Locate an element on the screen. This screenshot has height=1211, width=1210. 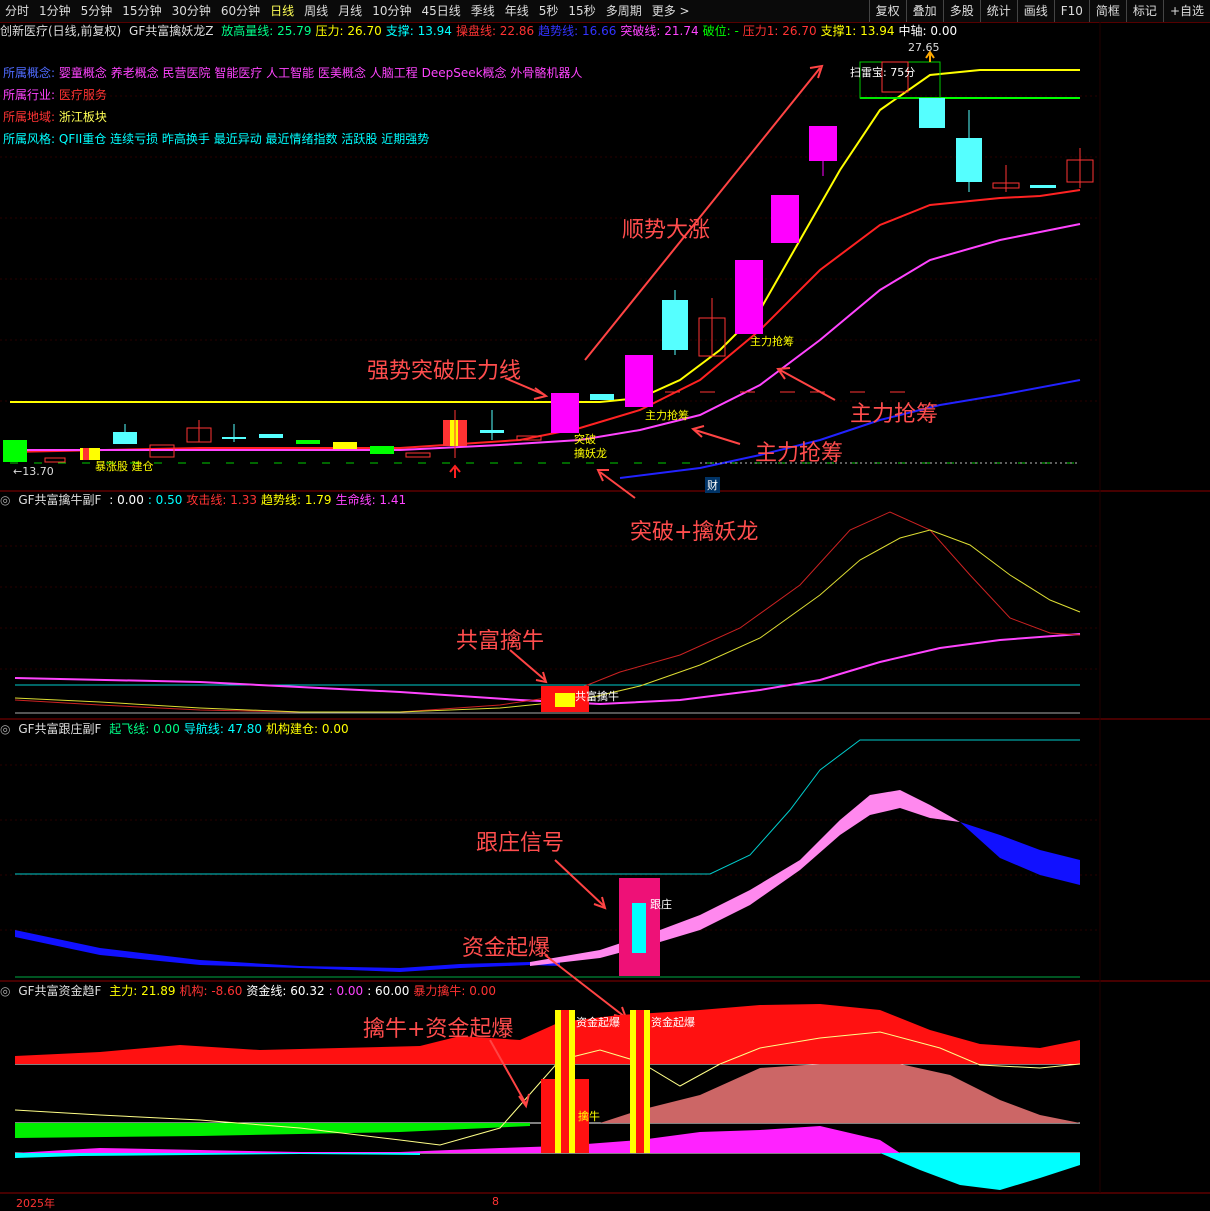
salmon-area is located at coordinates (840, 1093).